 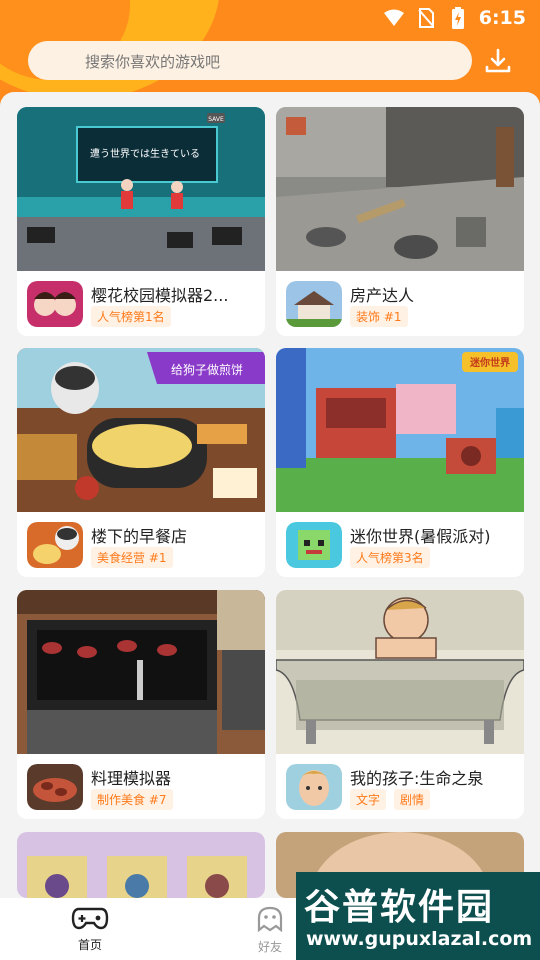 What do you see at coordinates (412, 799) in the screenshot?
I see `game-tag: 剧情` at bounding box center [412, 799].